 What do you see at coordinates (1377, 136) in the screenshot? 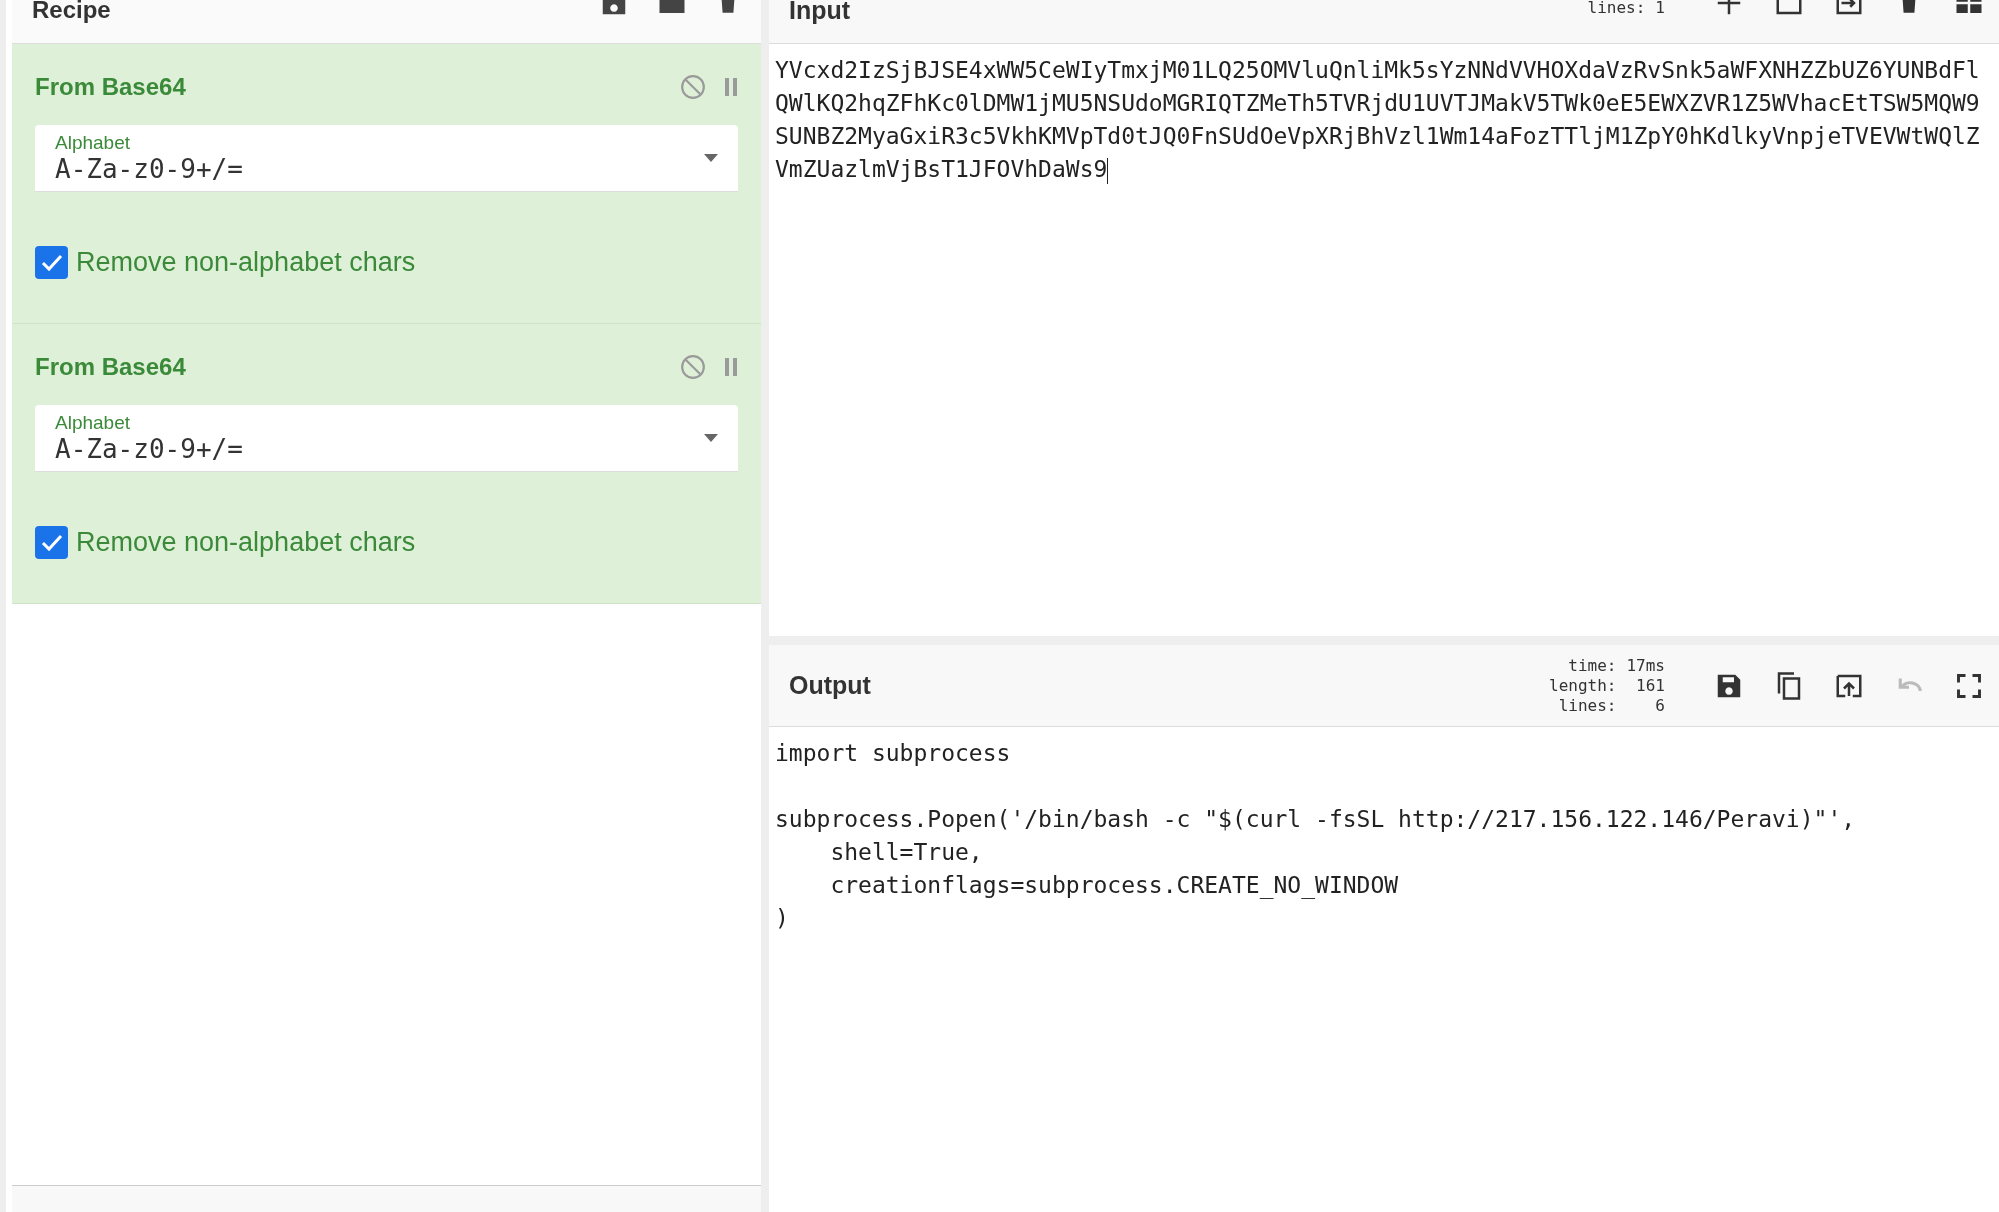
I see `input-text-line: SUNBZ2MyaGxiR3c5VkhKMVpTd0tJQ0FnSUdOeVpXRjBhVzl1Wm14aFozTTljM1ZpY0hKdlkyVnpjeTVEVWtWQlZ` at bounding box center [1377, 136].